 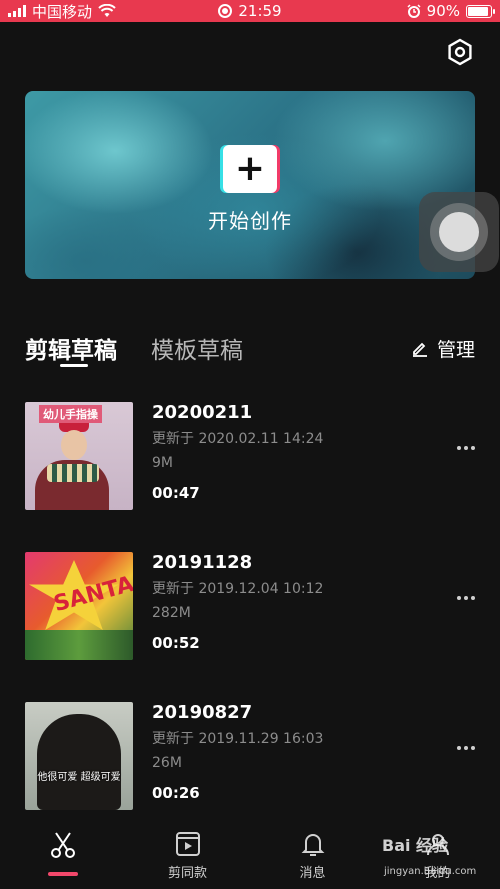 What do you see at coordinates (62, 845) in the screenshot?
I see `scissors-icon` at bounding box center [62, 845].